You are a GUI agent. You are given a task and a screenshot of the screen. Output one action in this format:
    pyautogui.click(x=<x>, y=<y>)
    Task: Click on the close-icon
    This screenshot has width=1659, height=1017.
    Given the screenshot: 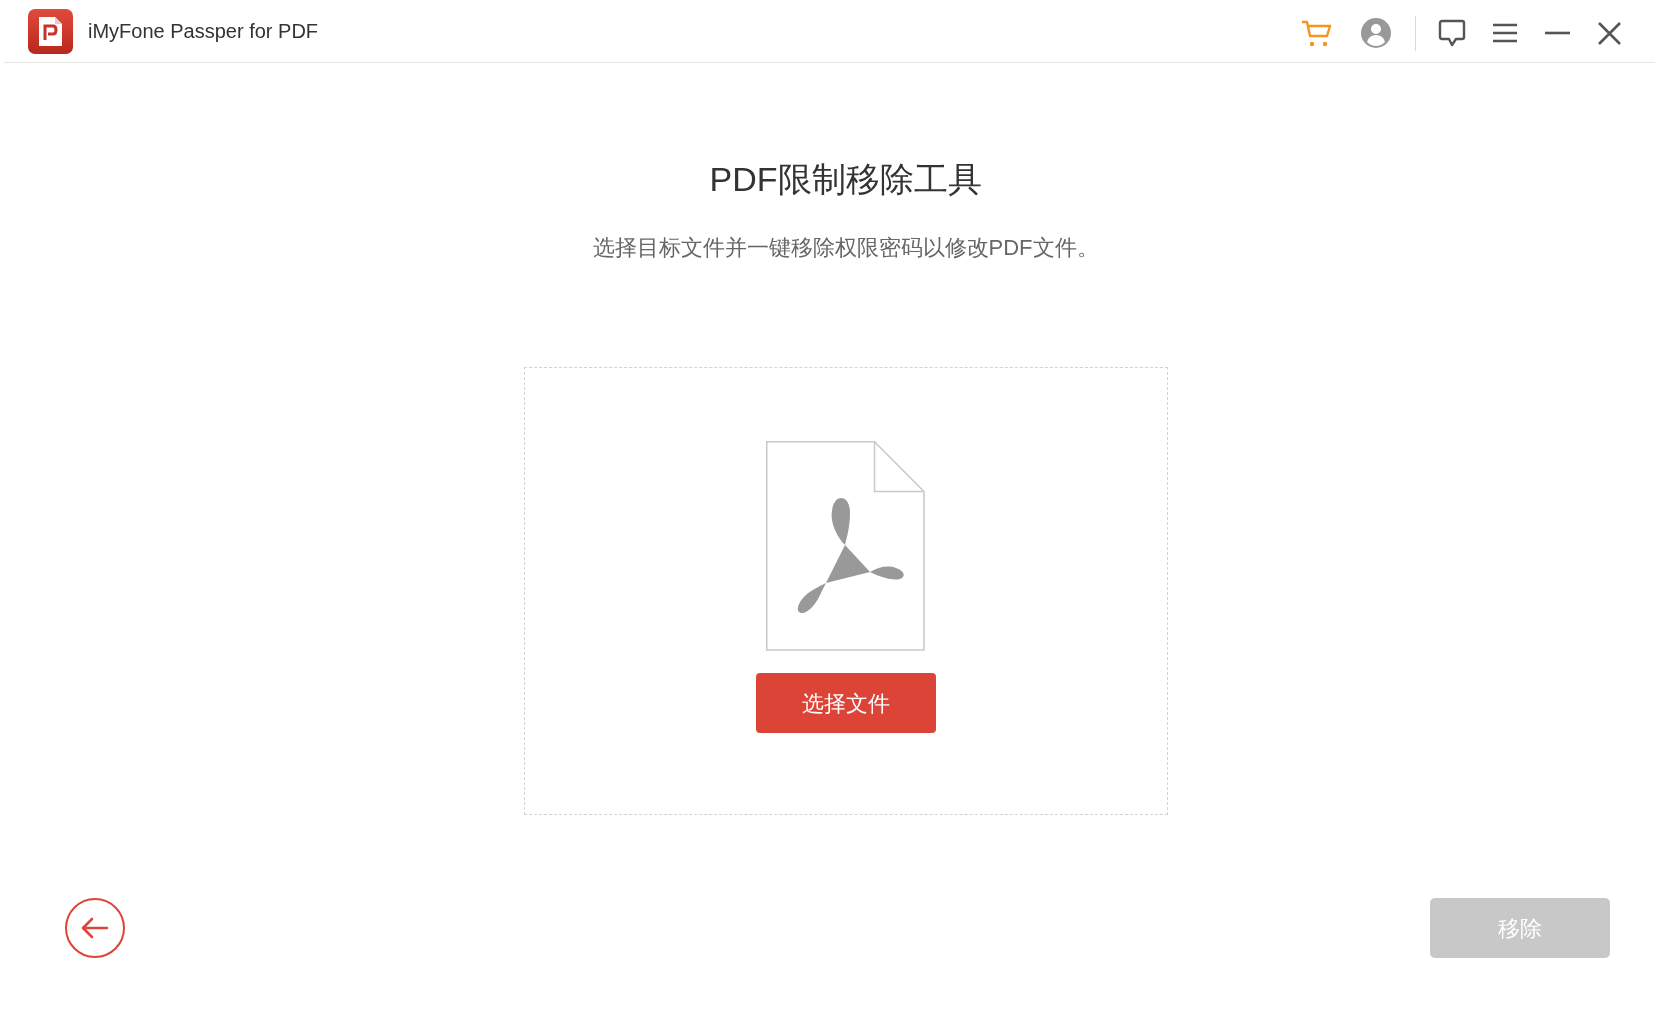 What is the action you would take?
    pyautogui.click(x=1609, y=33)
    